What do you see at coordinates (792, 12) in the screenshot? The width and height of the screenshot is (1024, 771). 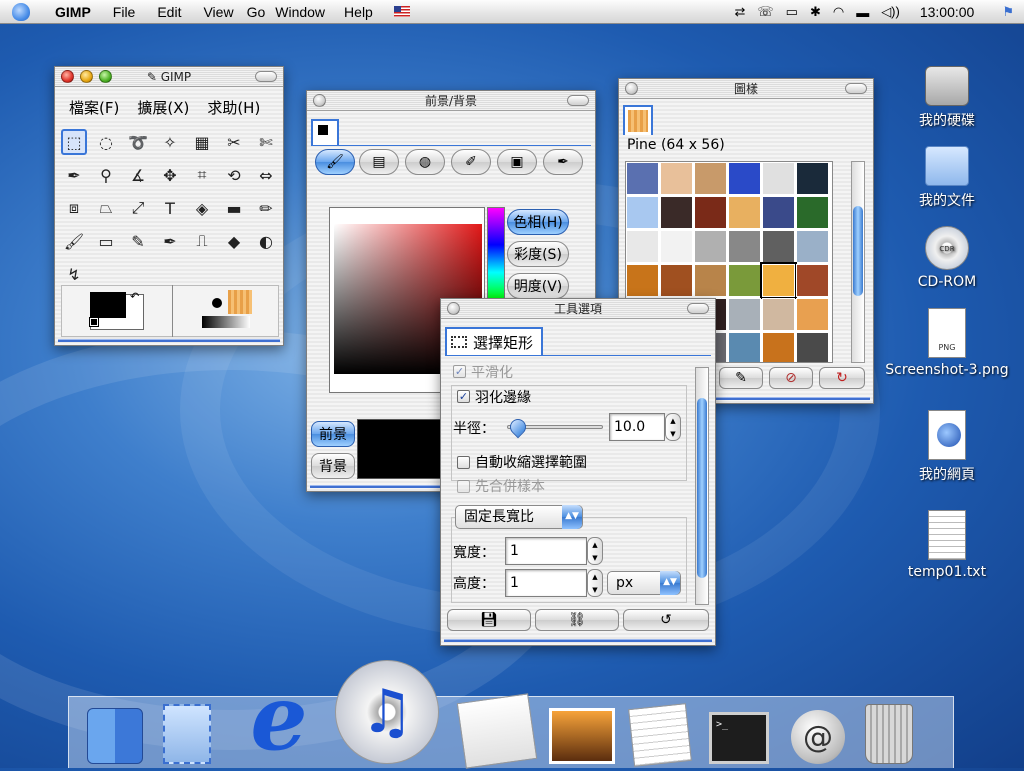 I see `battery-icon: ▭` at bounding box center [792, 12].